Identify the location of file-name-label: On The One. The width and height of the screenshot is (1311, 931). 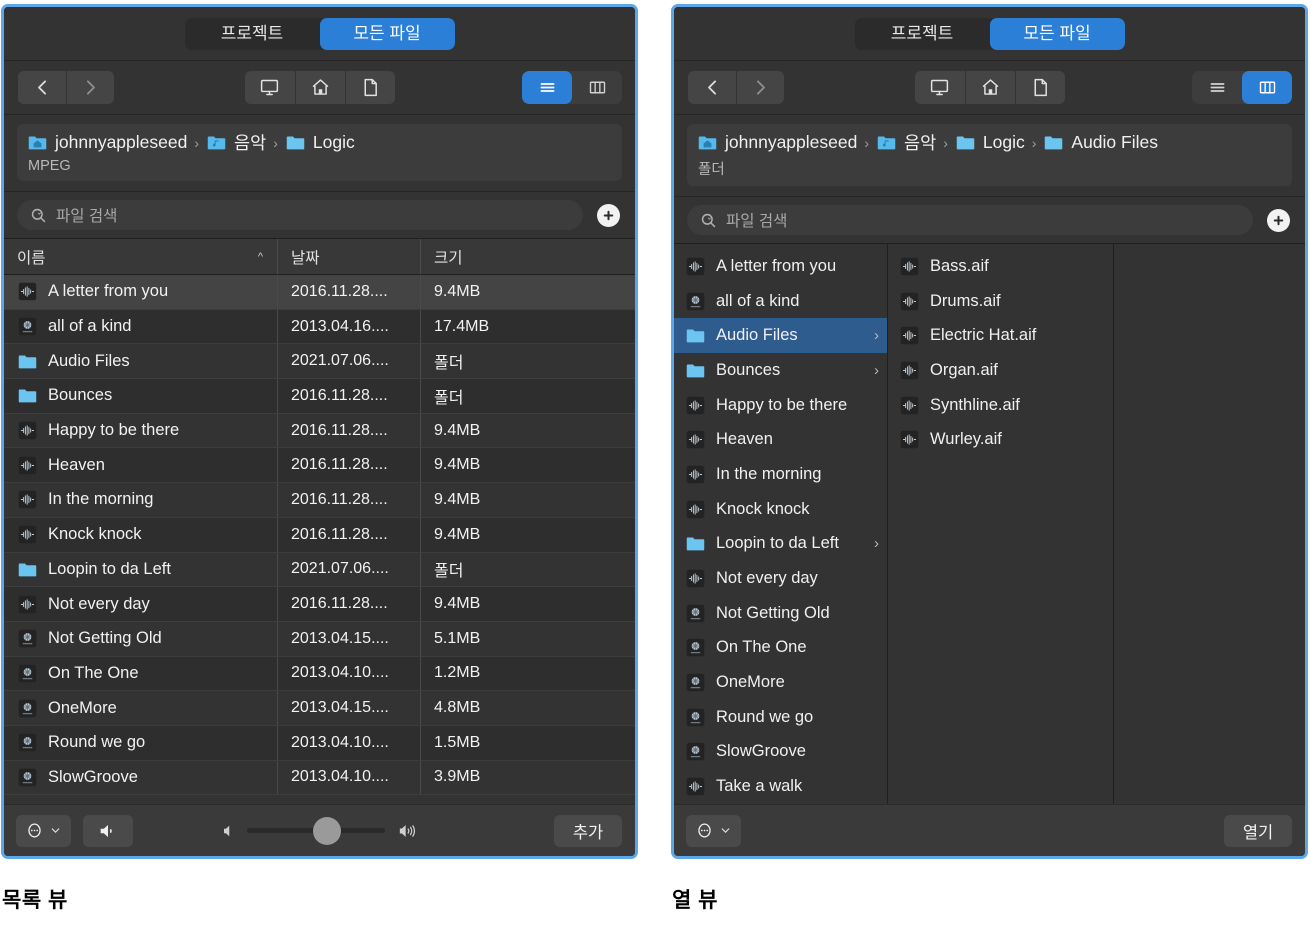
(761, 647).